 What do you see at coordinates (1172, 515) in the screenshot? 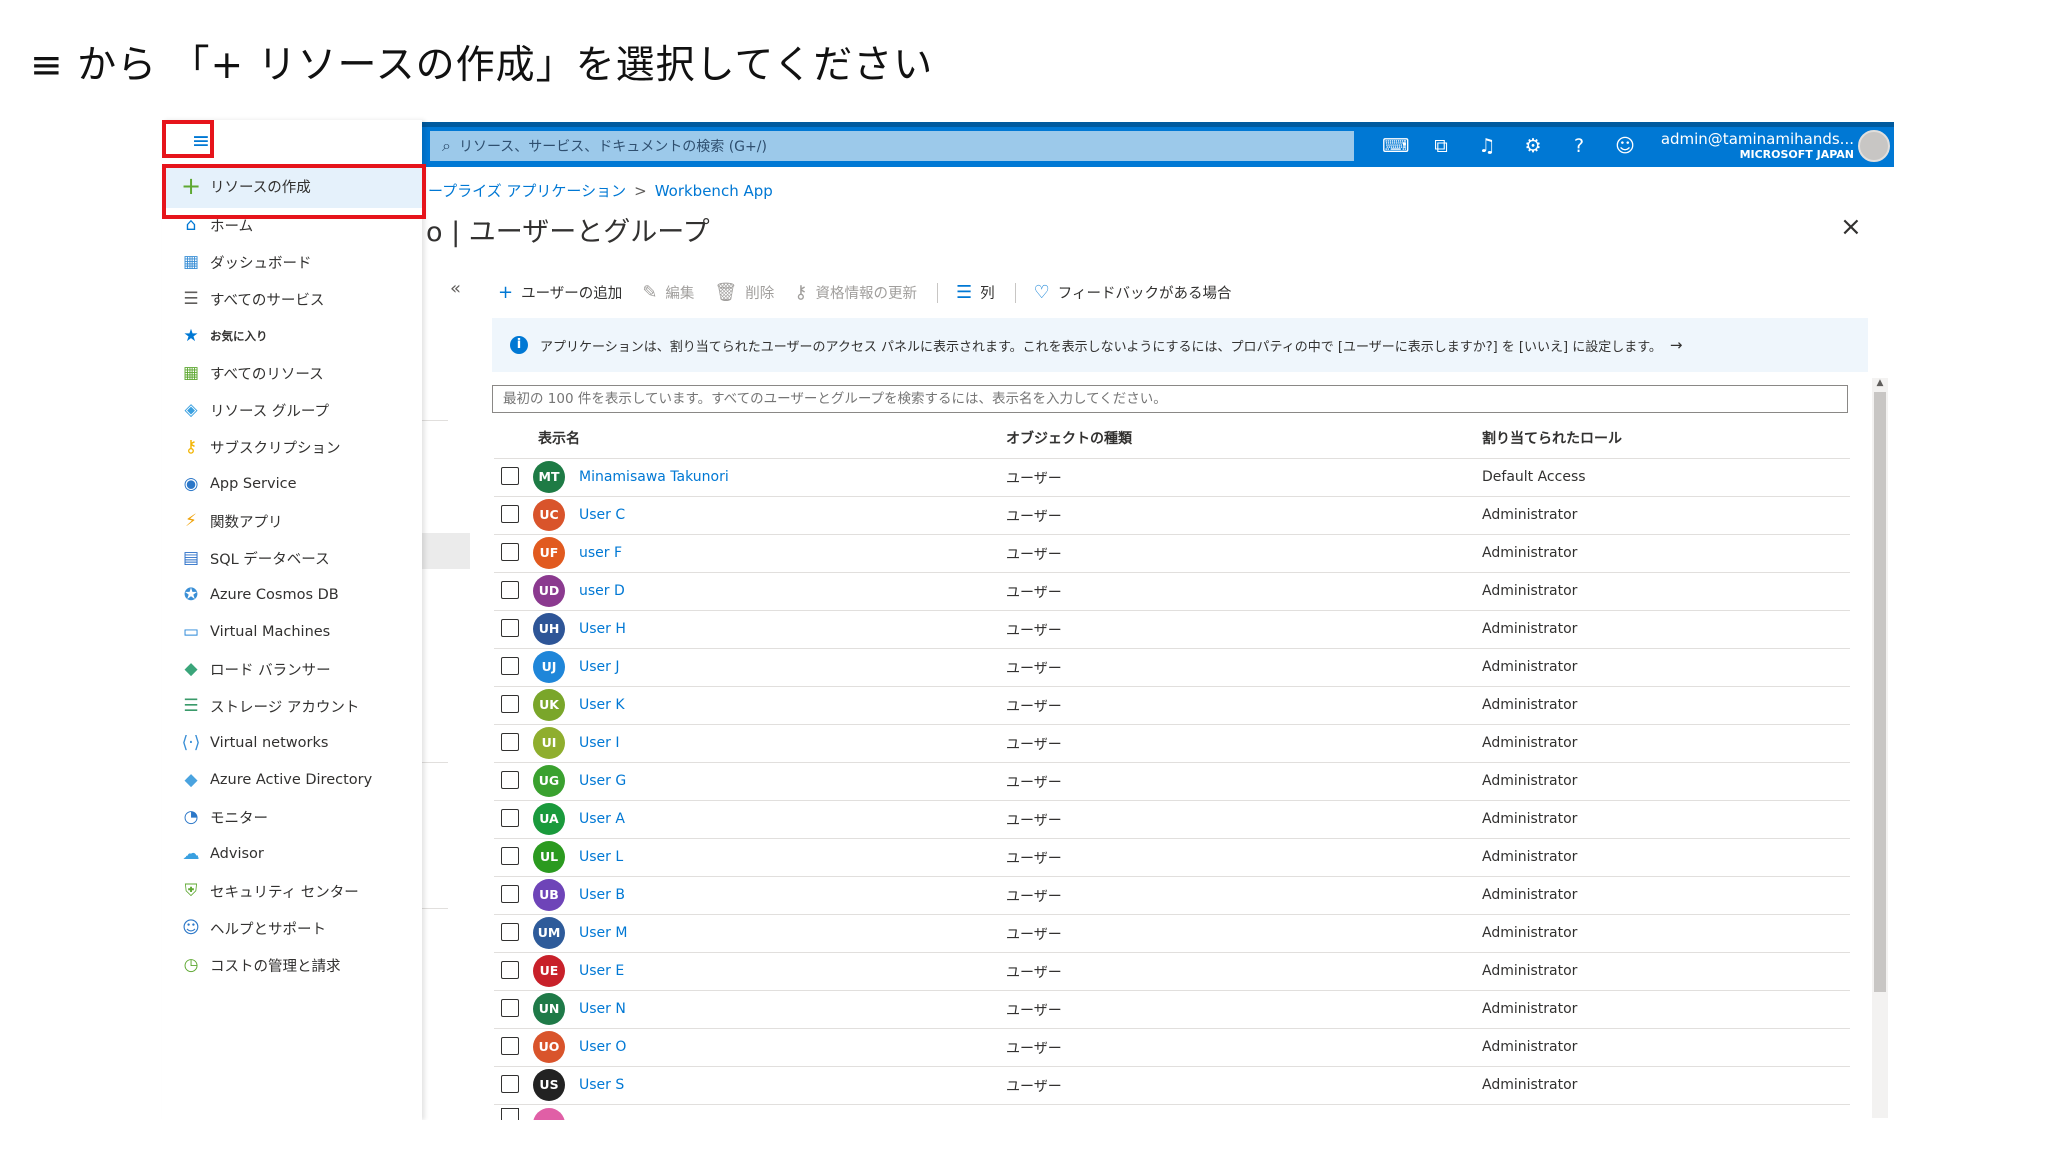
I see `table-row: UC User C ユーザー Administrator` at bounding box center [1172, 515].